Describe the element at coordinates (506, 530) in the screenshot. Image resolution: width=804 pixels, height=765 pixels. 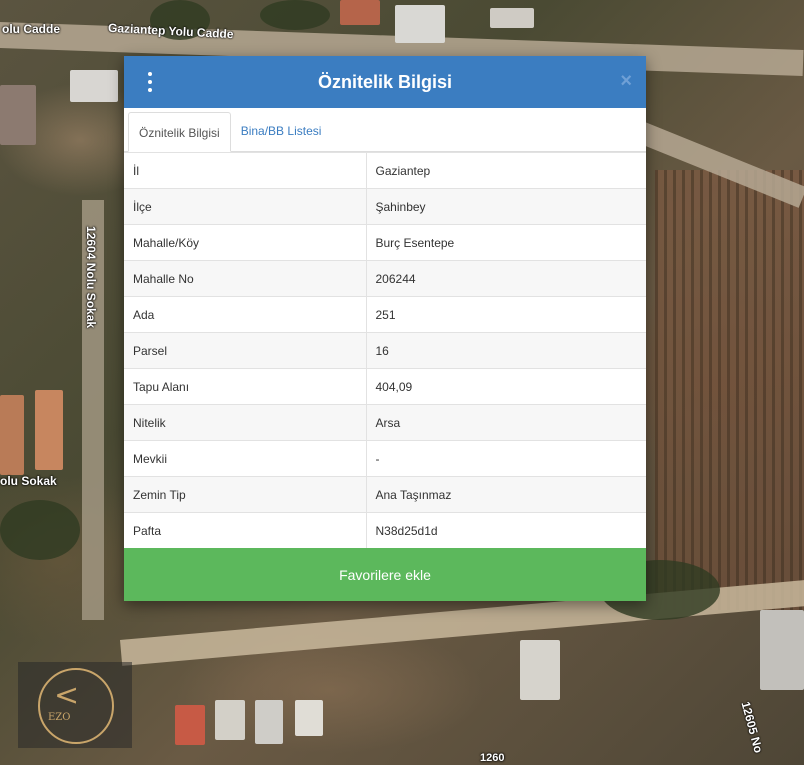
I see `attribute-value: N38d25d1d` at that location.